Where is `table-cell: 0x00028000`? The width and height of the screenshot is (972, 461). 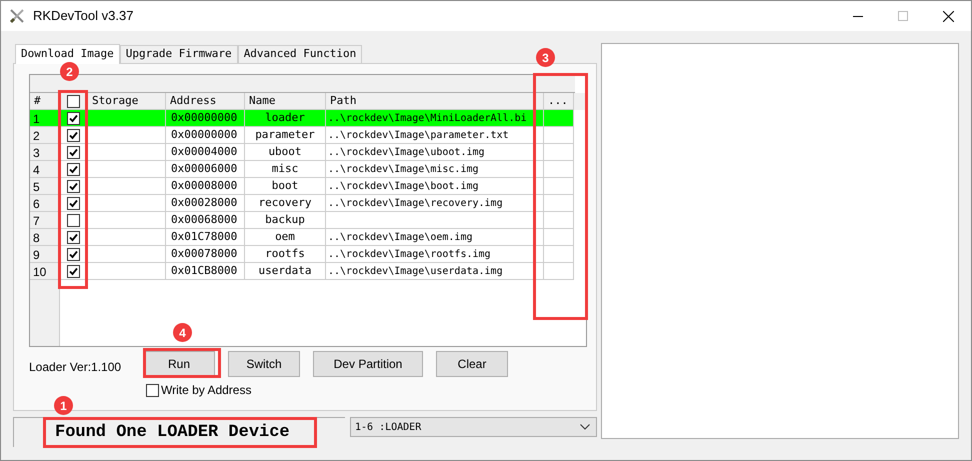 table-cell: 0x00028000 is located at coordinates (205, 203).